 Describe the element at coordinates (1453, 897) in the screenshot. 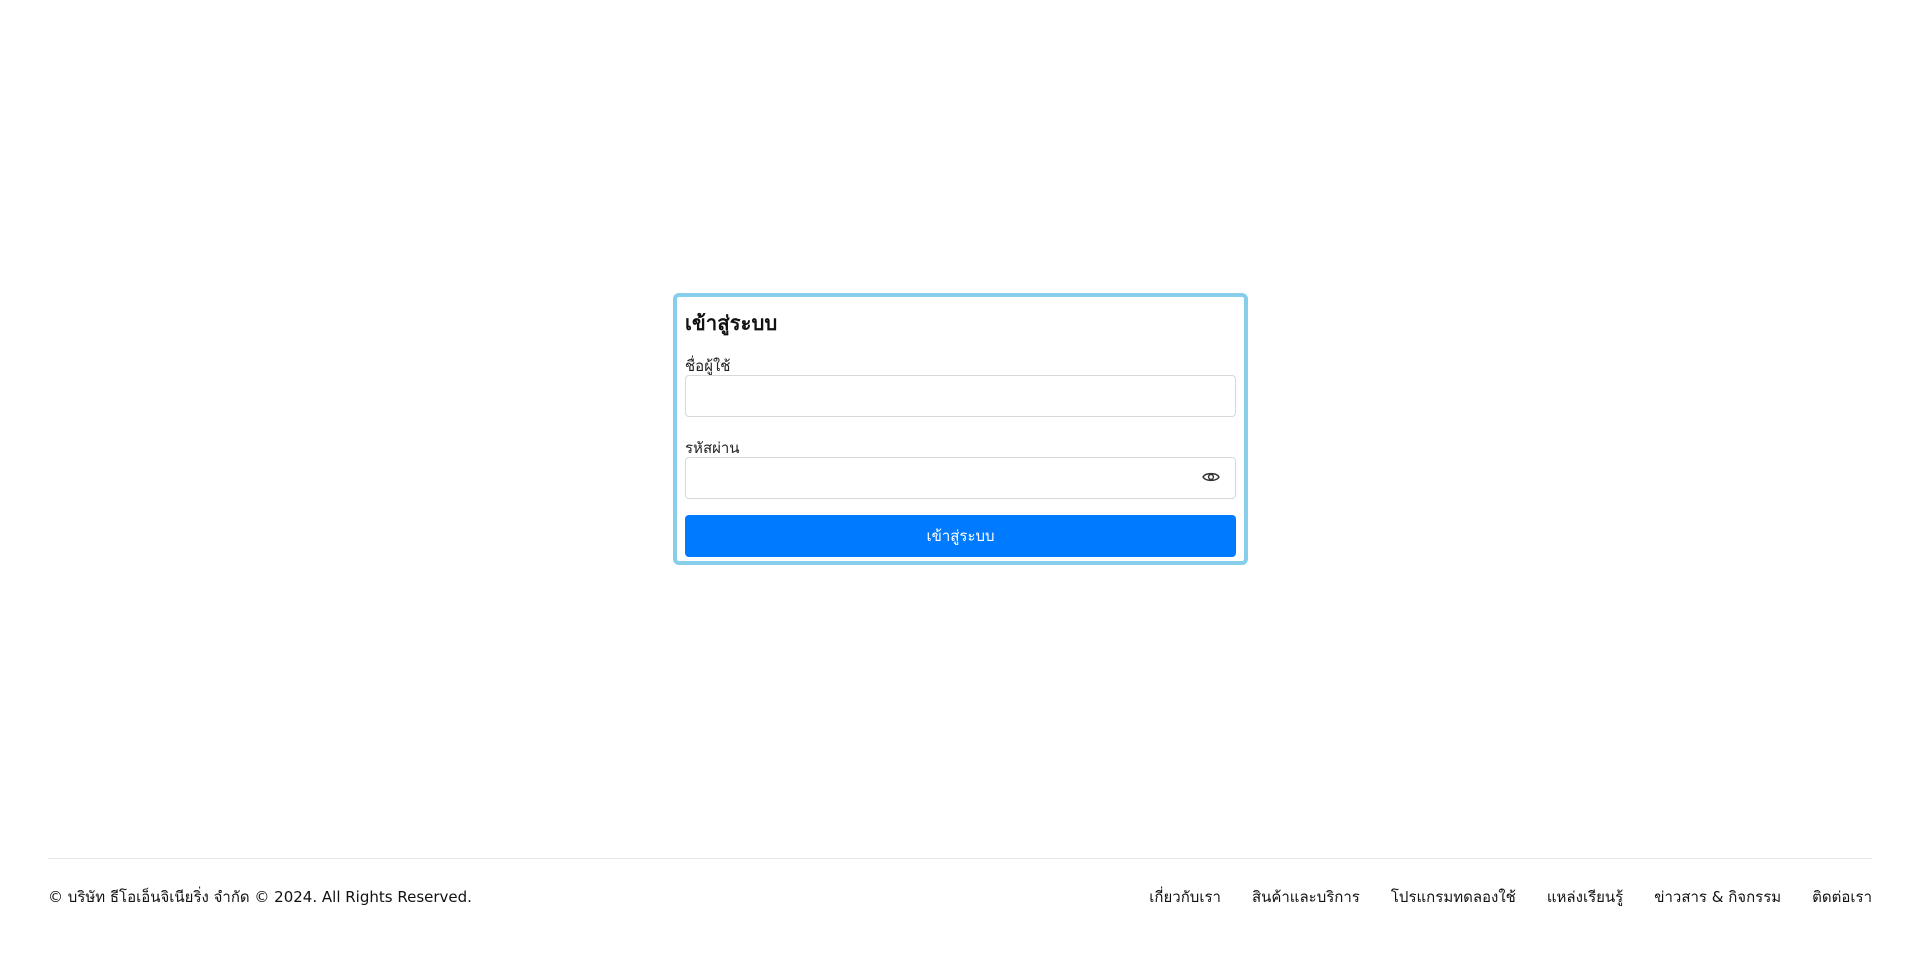

I see `footer-link-trial: โปรแกรมทดลองใช้` at that location.